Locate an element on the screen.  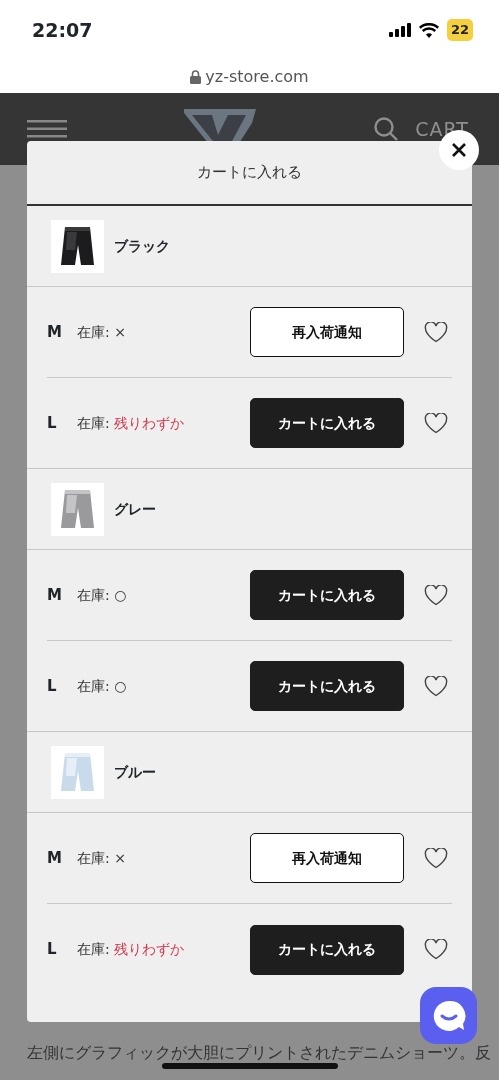
wifi-icon is located at coordinates (428, 30).